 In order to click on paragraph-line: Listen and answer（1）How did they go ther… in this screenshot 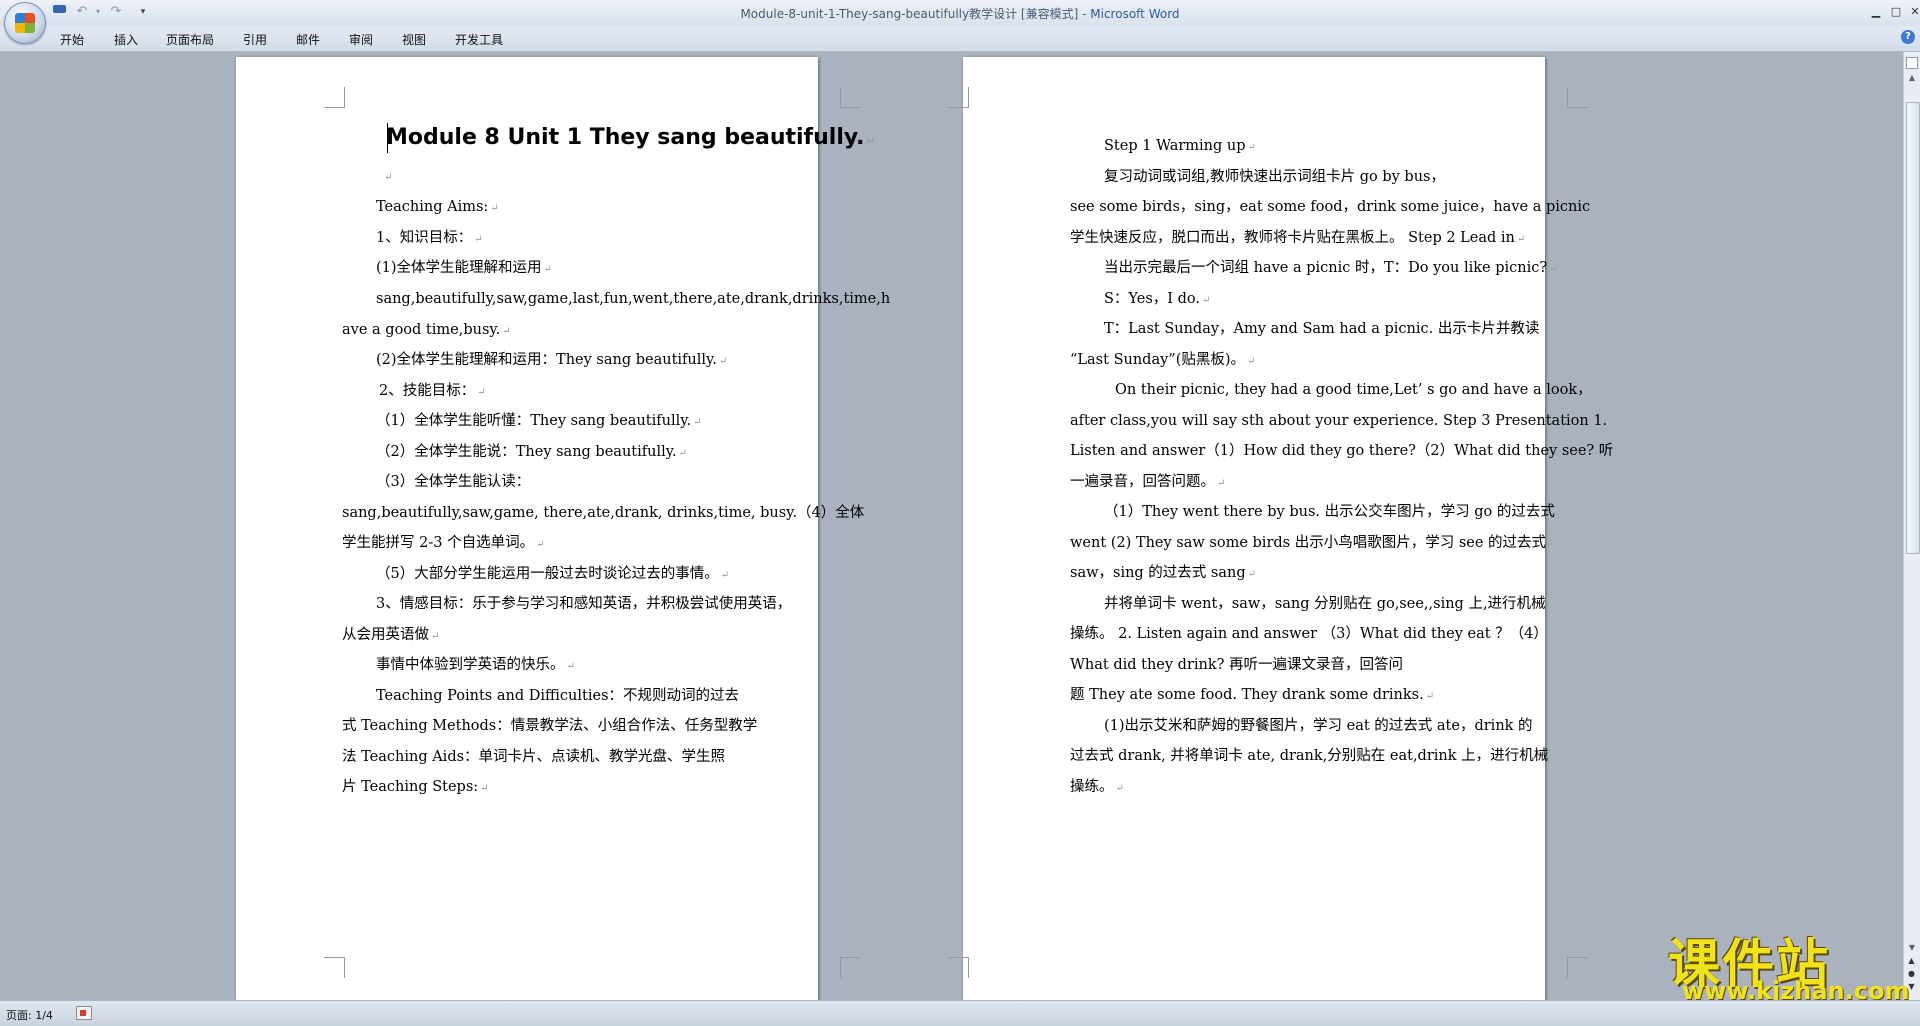, I will do `click(1341, 451)`.